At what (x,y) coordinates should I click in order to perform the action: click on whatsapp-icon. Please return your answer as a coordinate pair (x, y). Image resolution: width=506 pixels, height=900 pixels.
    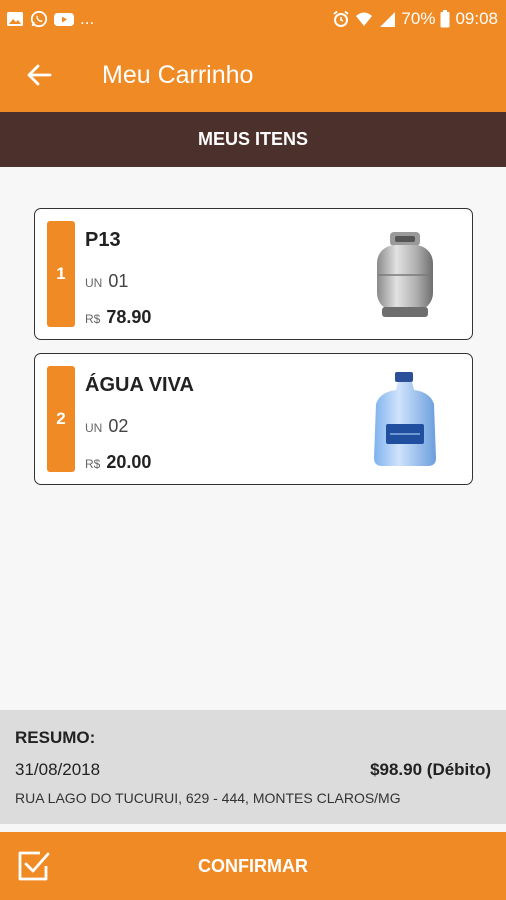
    Looking at the image, I should click on (39, 19).